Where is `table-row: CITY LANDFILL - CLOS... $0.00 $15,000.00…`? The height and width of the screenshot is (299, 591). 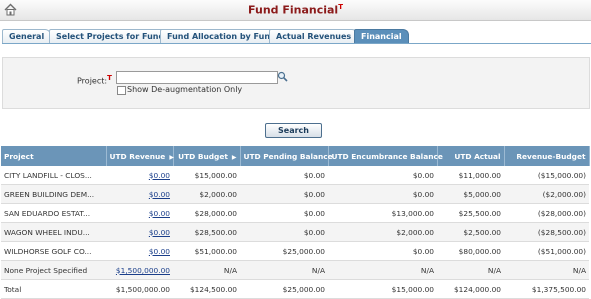
table-row: CITY LANDFILL - CLOS... $0.00 $15,000.00… is located at coordinates (295, 175).